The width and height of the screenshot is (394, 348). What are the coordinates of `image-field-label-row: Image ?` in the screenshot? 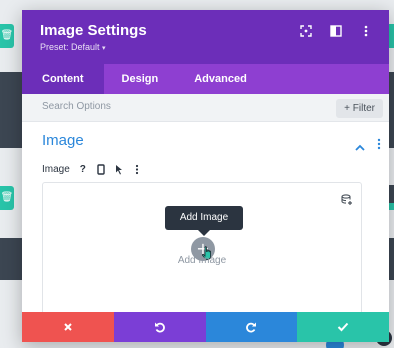 It's located at (92, 169).